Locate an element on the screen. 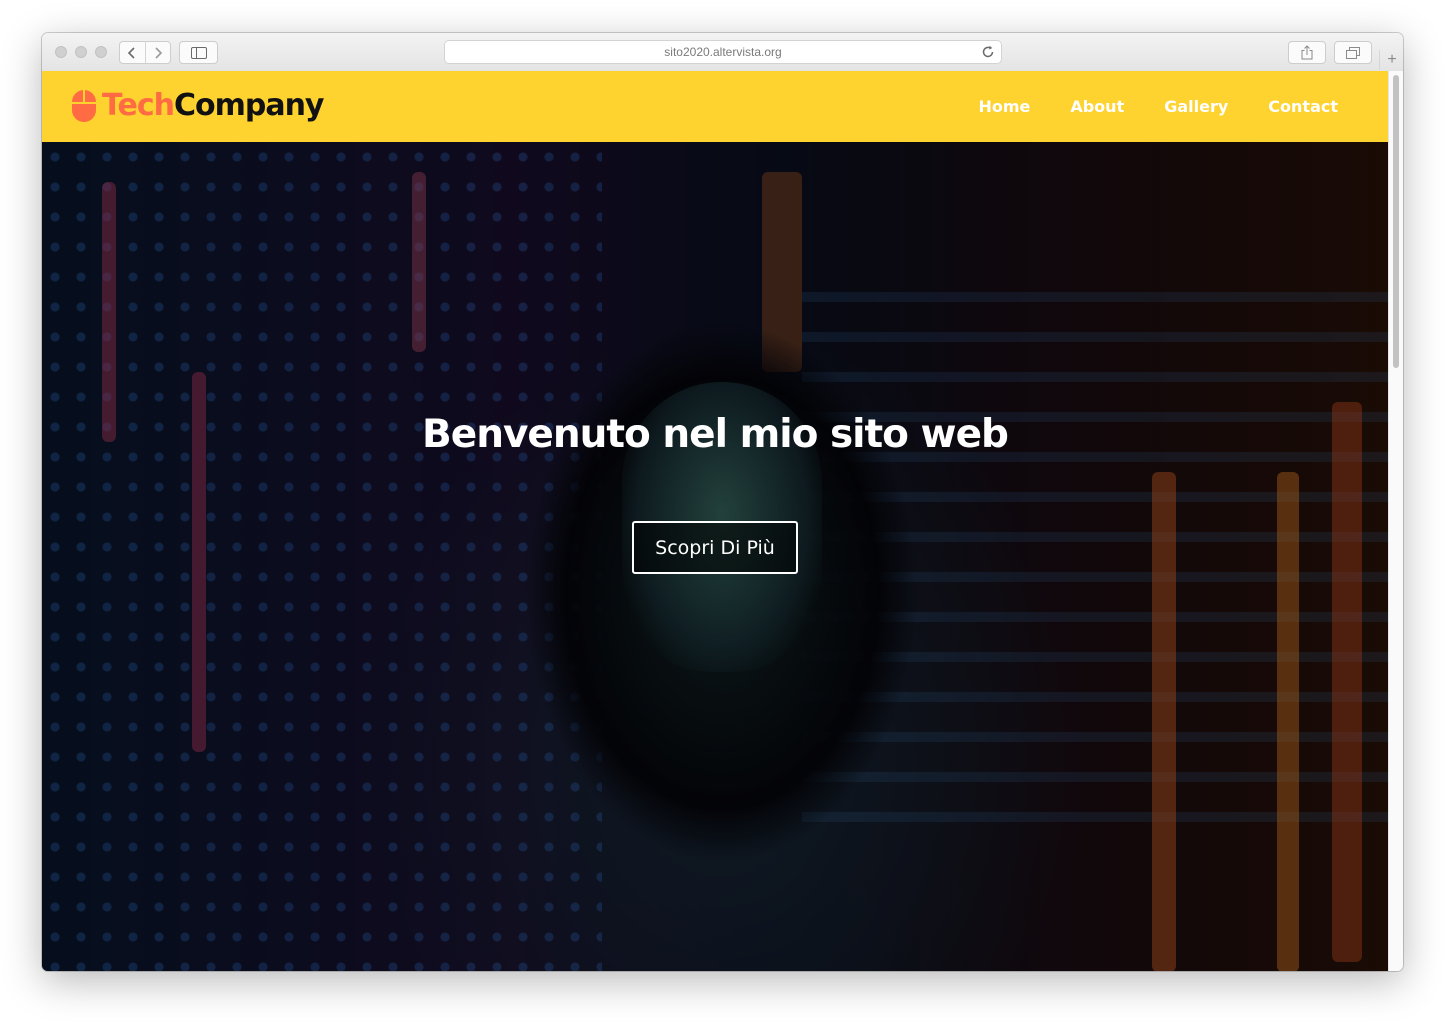 The image size is (1445, 1022). share-icon is located at coordinates (1307, 52).